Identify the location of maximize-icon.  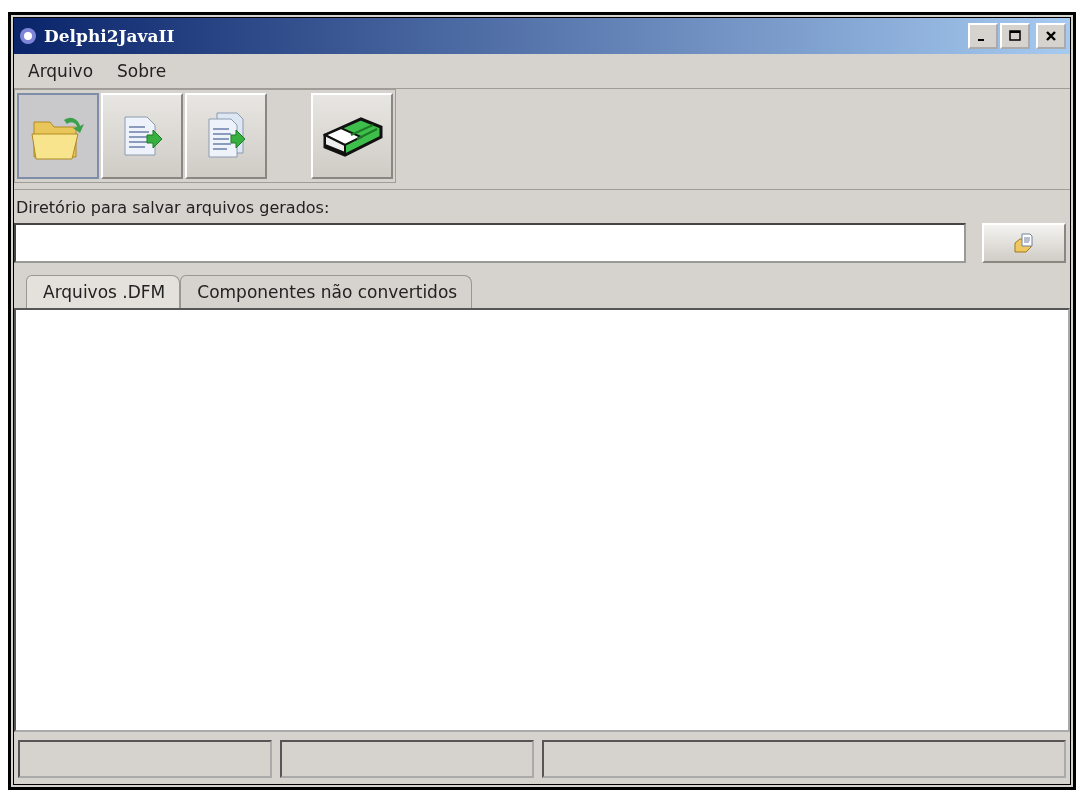
(1015, 36).